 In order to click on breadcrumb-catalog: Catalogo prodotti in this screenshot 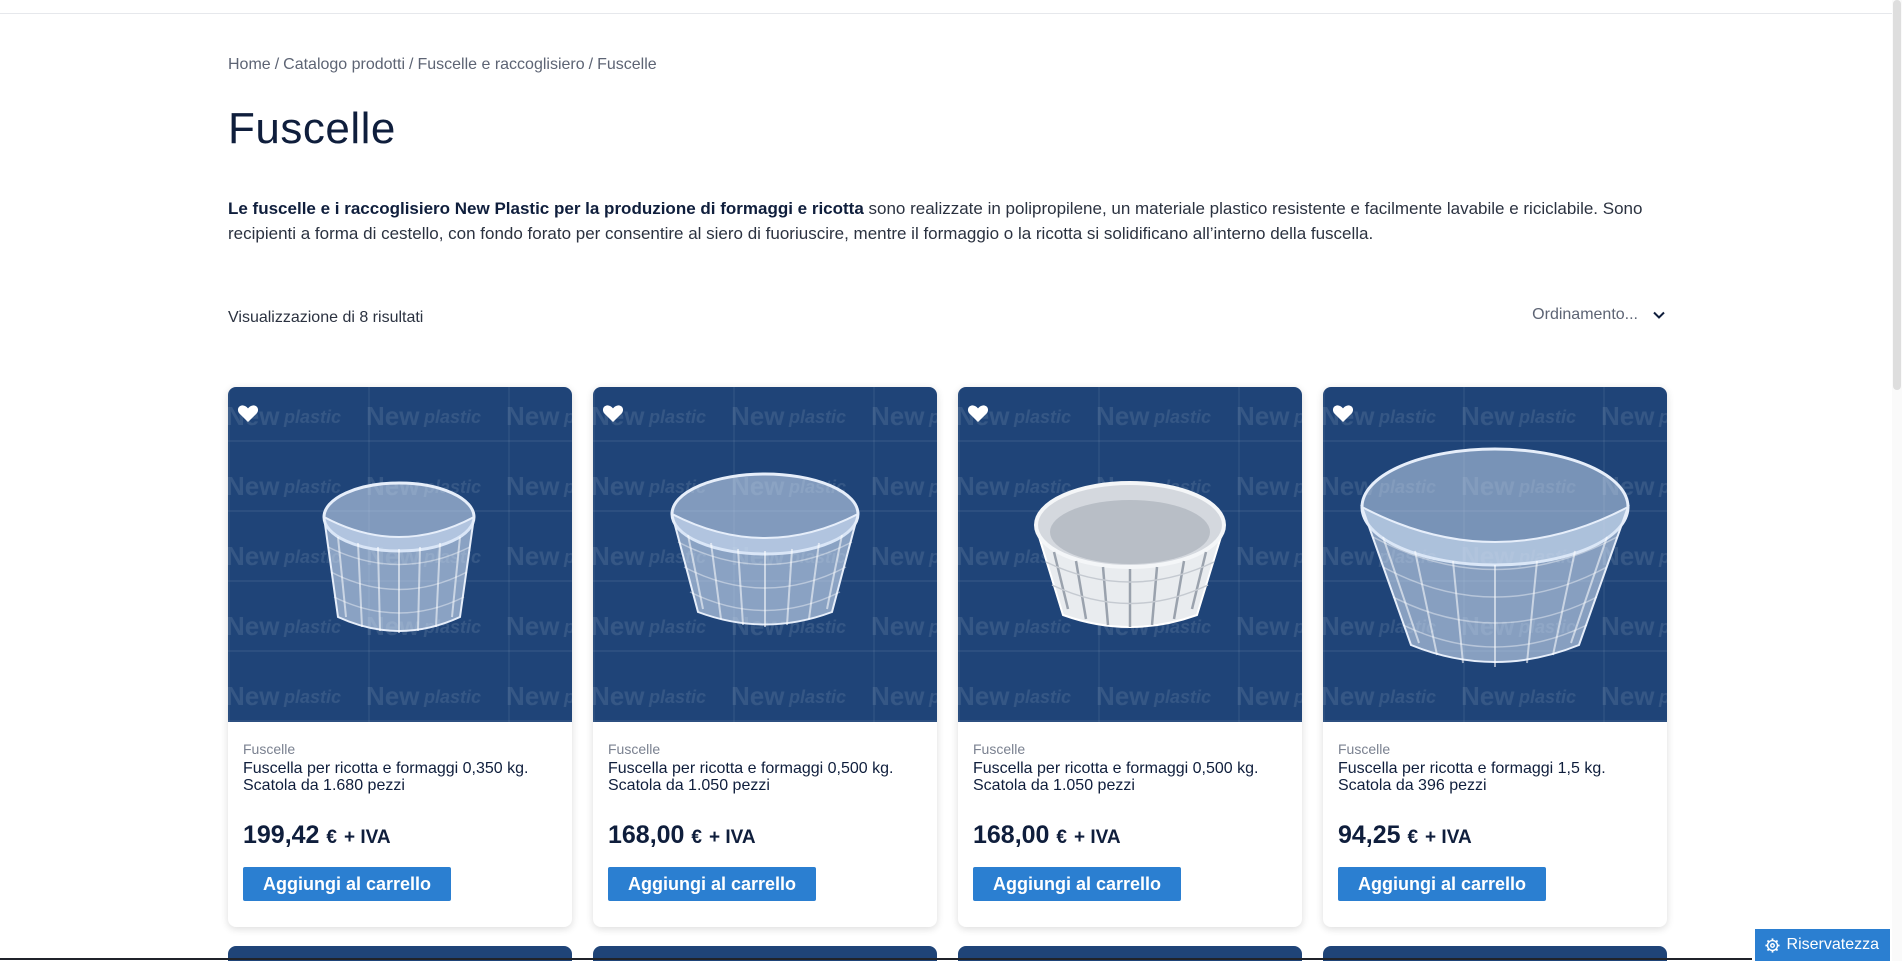, I will do `click(344, 64)`.